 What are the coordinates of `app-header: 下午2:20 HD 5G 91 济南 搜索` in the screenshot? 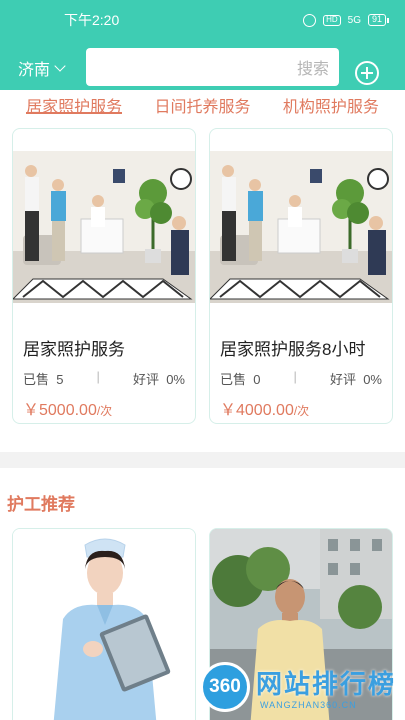 It's located at (202, 45).